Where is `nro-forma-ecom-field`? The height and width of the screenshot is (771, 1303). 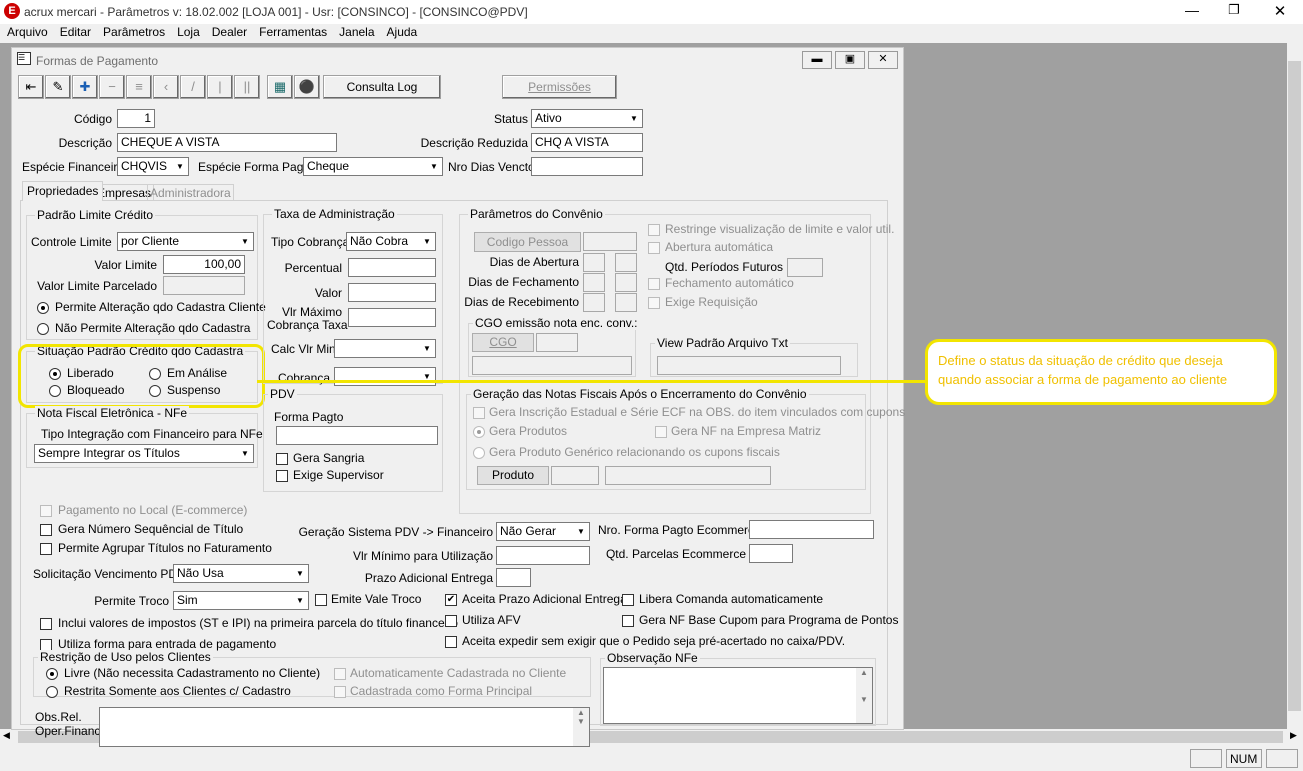
nro-forma-ecom-field is located at coordinates (811, 529).